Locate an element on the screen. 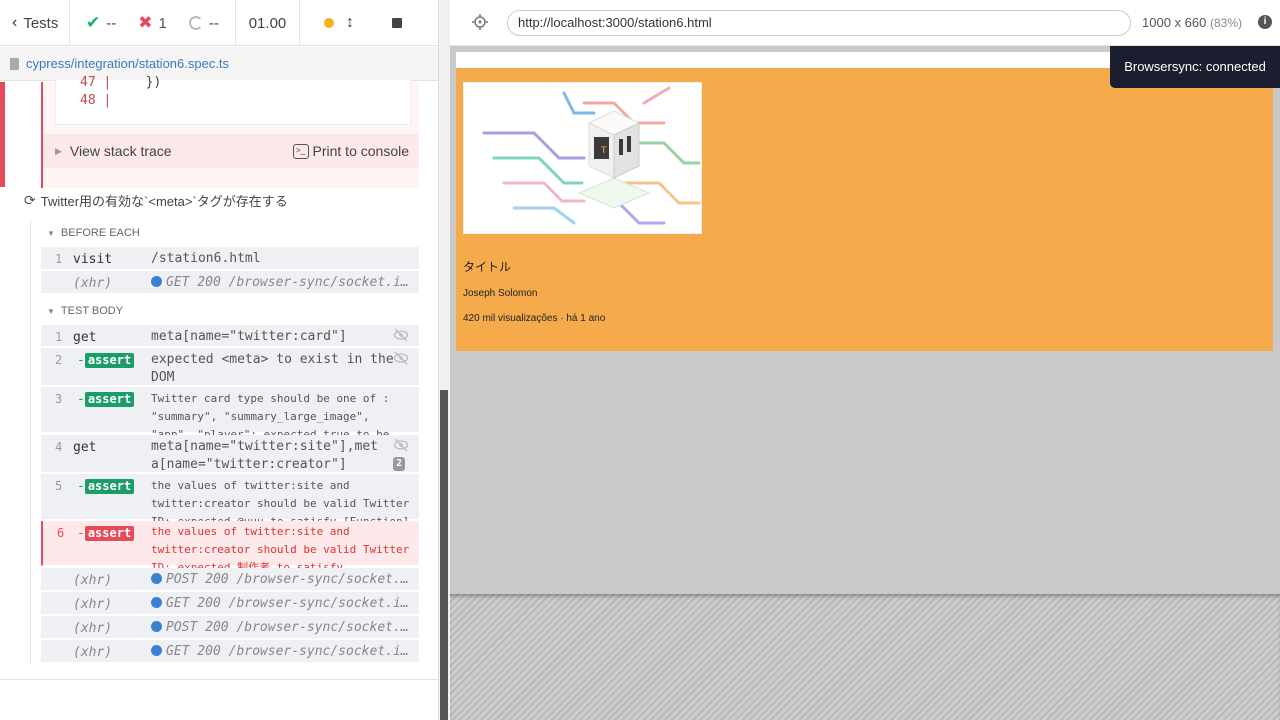 Image resolution: width=1280 pixels, height=720 pixels. viewport-overflow-area is located at coordinates (865, 657).